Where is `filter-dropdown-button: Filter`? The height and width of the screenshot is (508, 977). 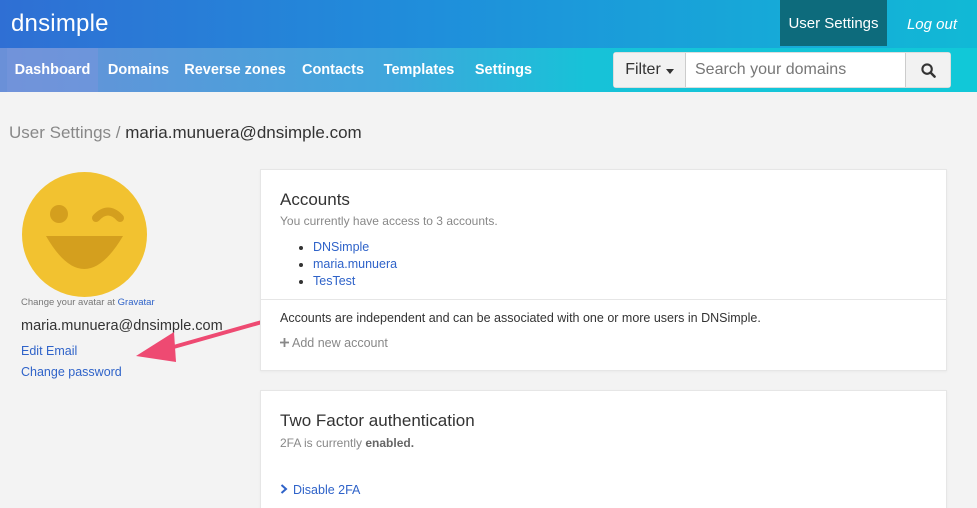 filter-dropdown-button: Filter is located at coordinates (650, 70).